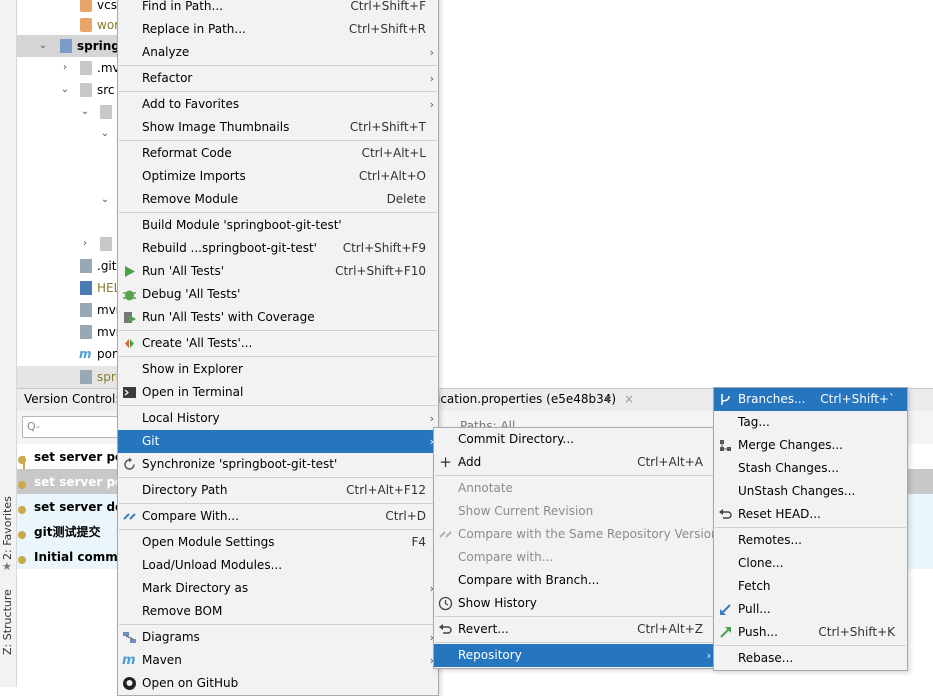 This screenshot has width=933, height=696. I want to click on menu-item-show-in-explorer: Show in Explorer, so click(278, 369).